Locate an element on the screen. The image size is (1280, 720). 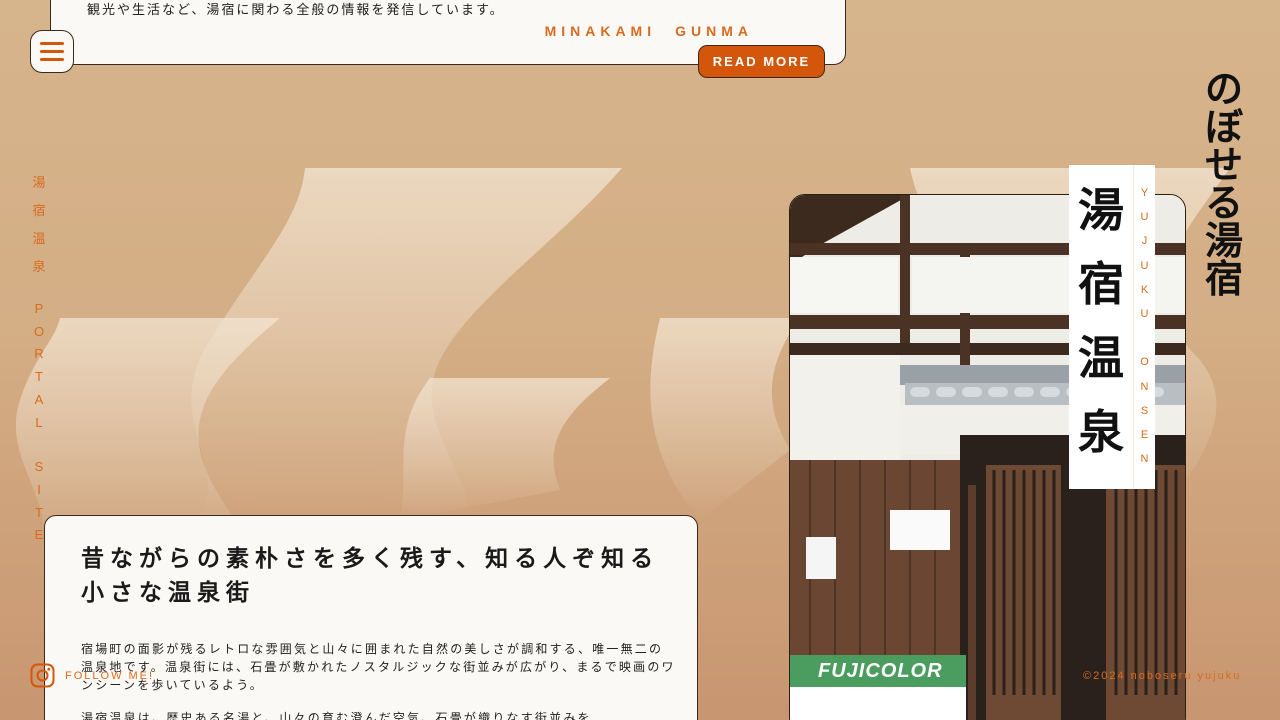
hamburger-menu-button is located at coordinates (52, 51).